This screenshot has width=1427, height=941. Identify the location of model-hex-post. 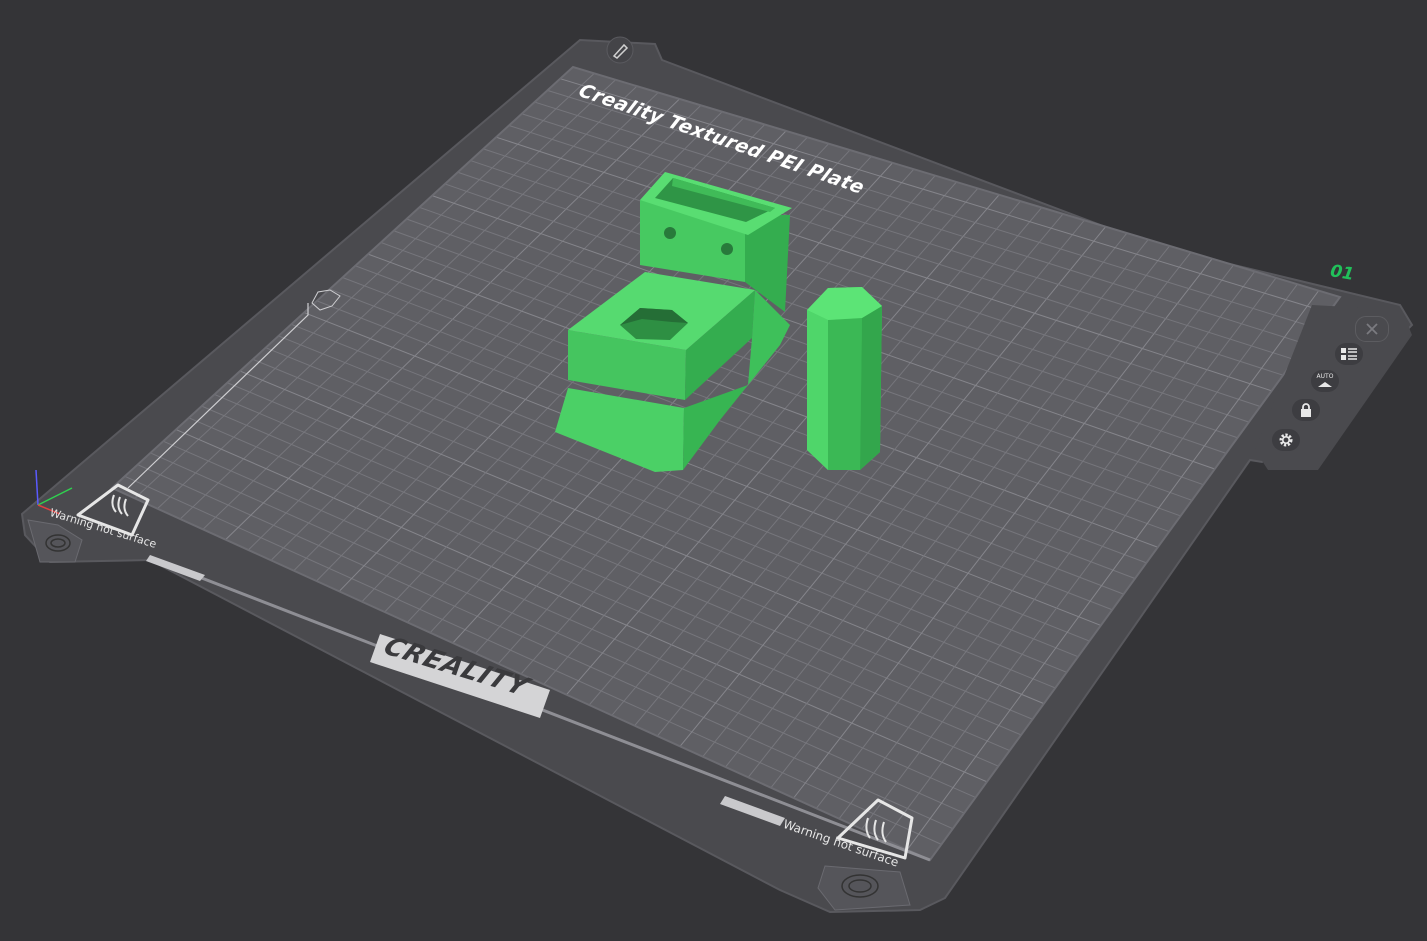
(844, 378).